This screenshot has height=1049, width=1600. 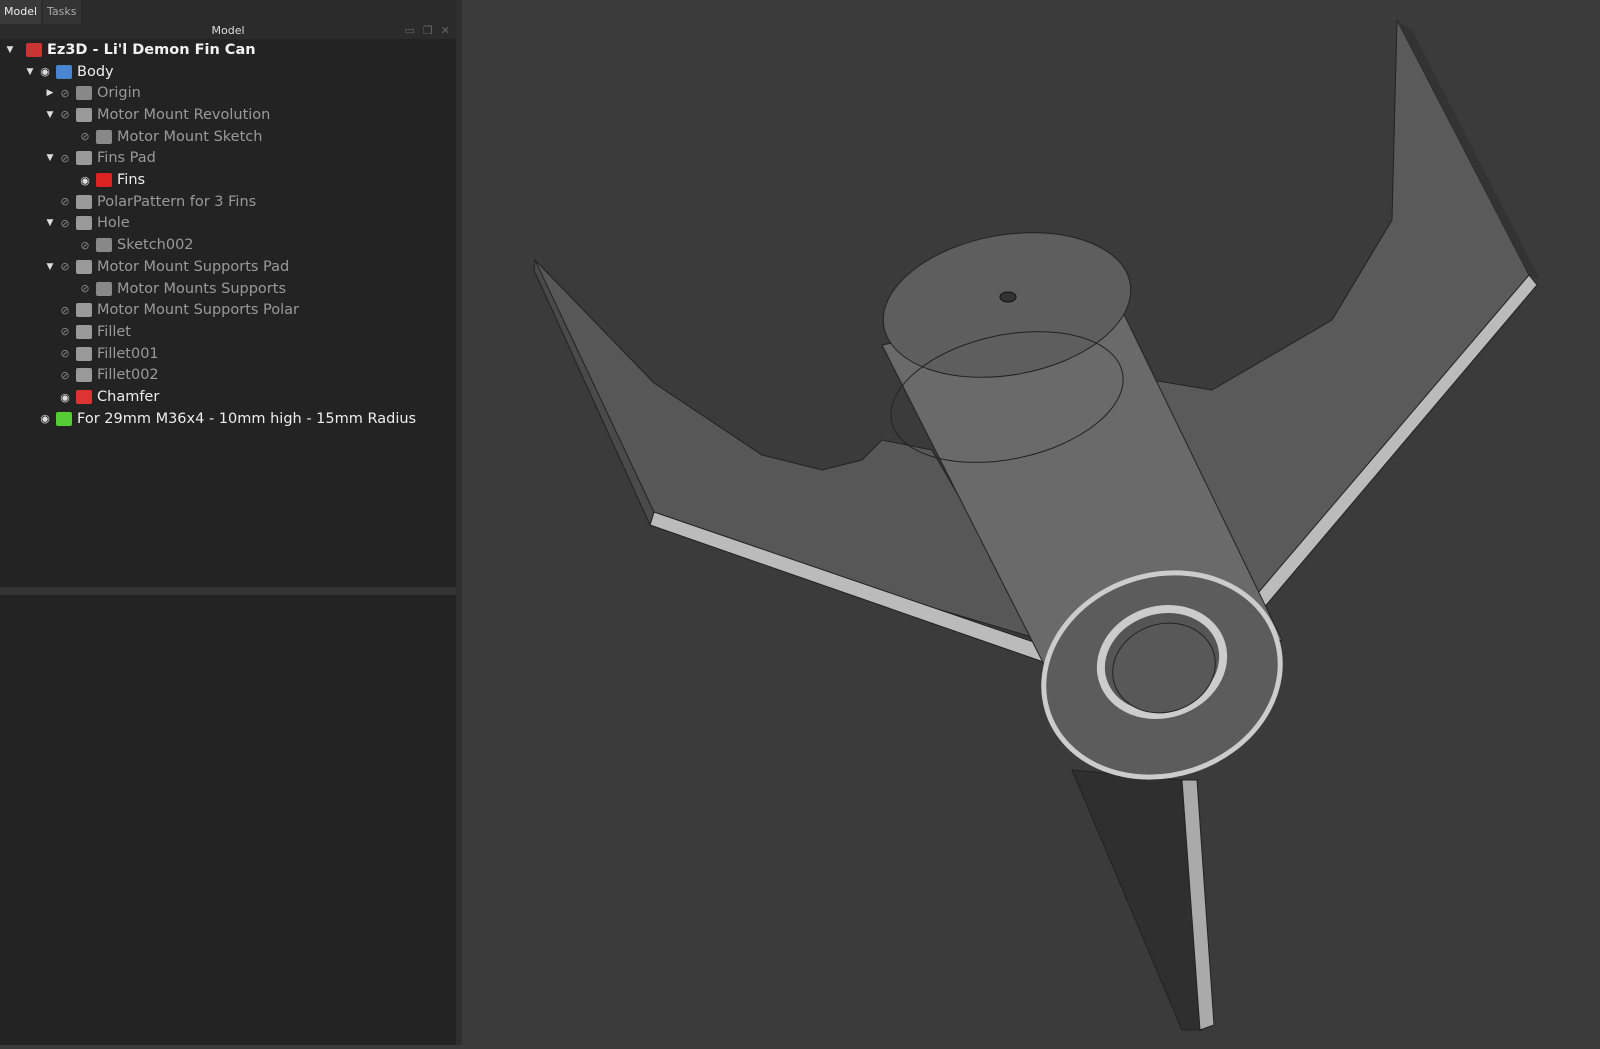 I want to click on property-view, so click(x=228, y=820).